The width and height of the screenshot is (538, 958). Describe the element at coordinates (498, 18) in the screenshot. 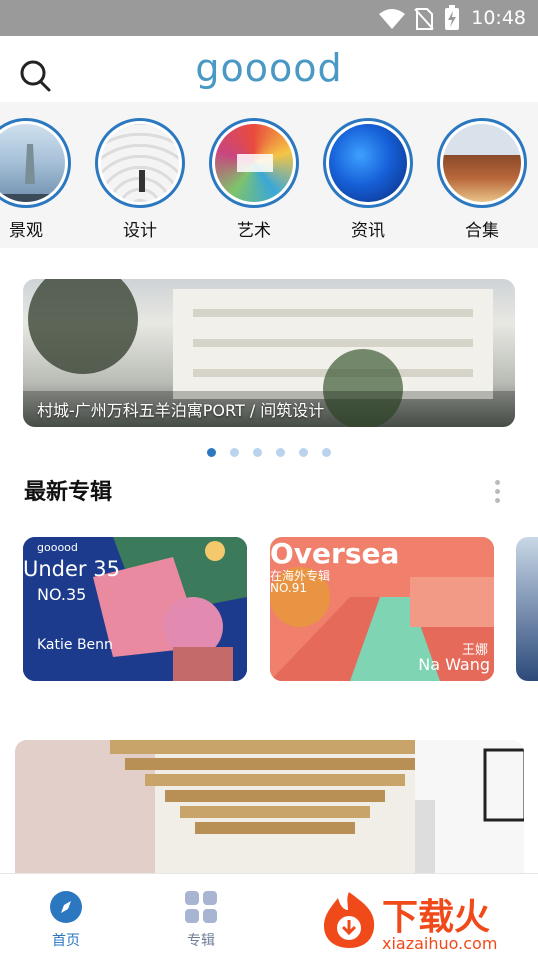

I see `clock: 10:48` at that location.